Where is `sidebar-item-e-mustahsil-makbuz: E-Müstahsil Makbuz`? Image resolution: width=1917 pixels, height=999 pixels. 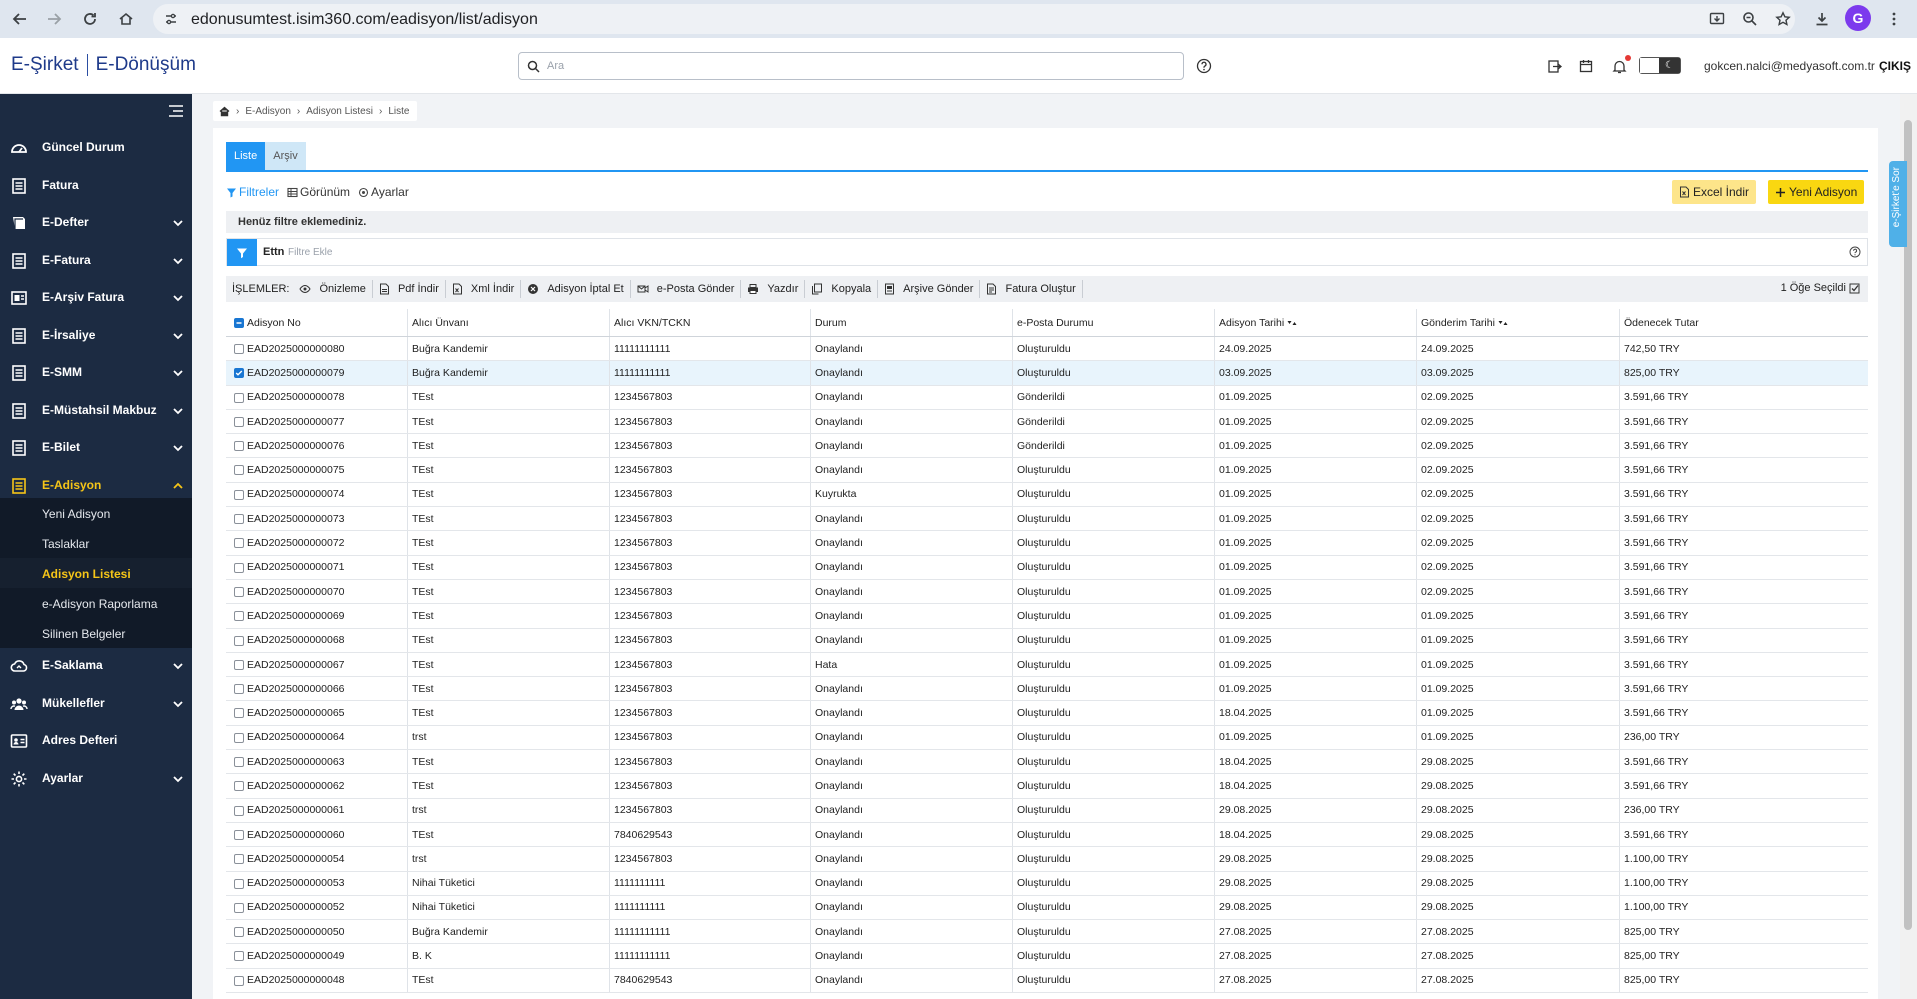
sidebar-item-e-mustahsil-makbuz: E-Müstahsil Makbuz is located at coordinates (96, 410).